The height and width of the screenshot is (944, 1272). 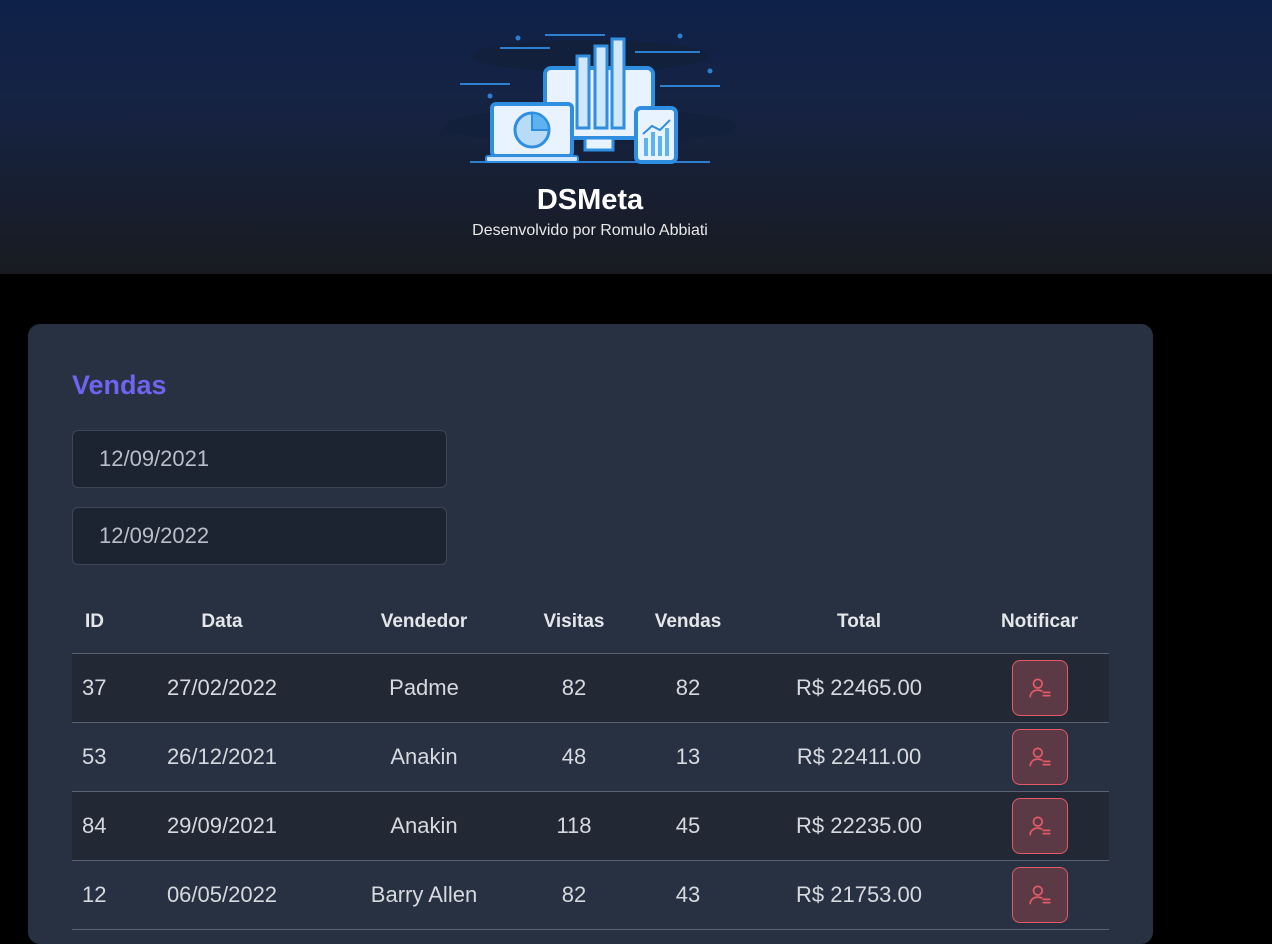 What do you see at coordinates (859, 895) in the screenshot?
I see `cell-total: R$ 21753.00` at bounding box center [859, 895].